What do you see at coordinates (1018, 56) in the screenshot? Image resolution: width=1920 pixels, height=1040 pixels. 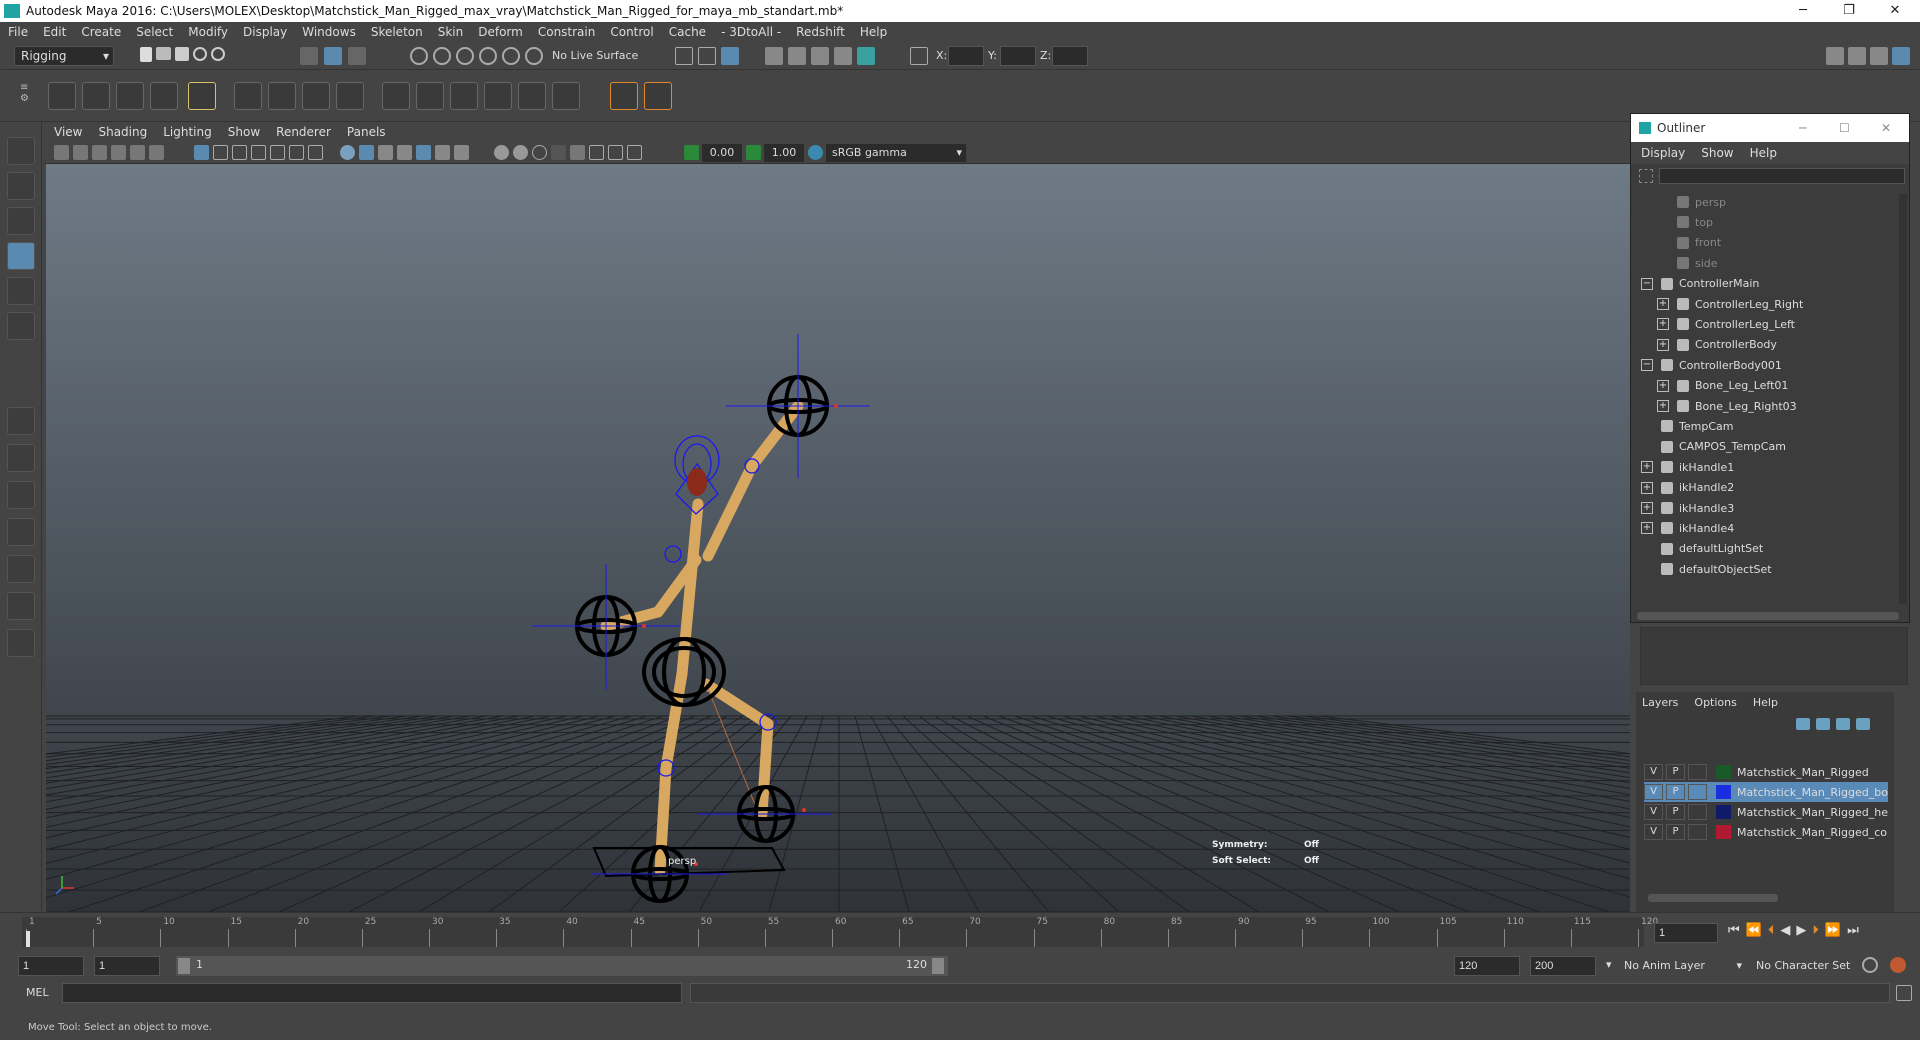 I see `y-field` at bounding box center [1018, 56].